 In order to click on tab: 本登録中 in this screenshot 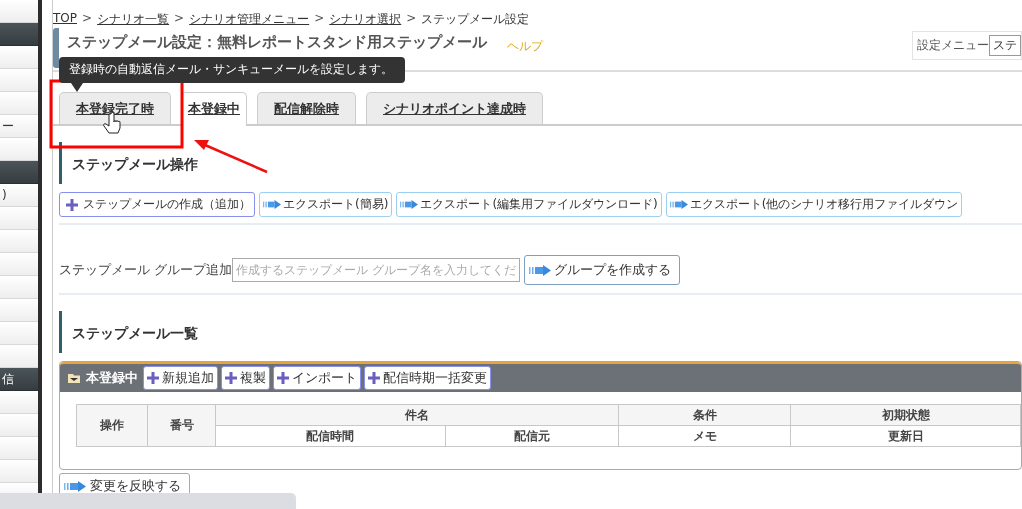, I will do `click(214, 109)`.